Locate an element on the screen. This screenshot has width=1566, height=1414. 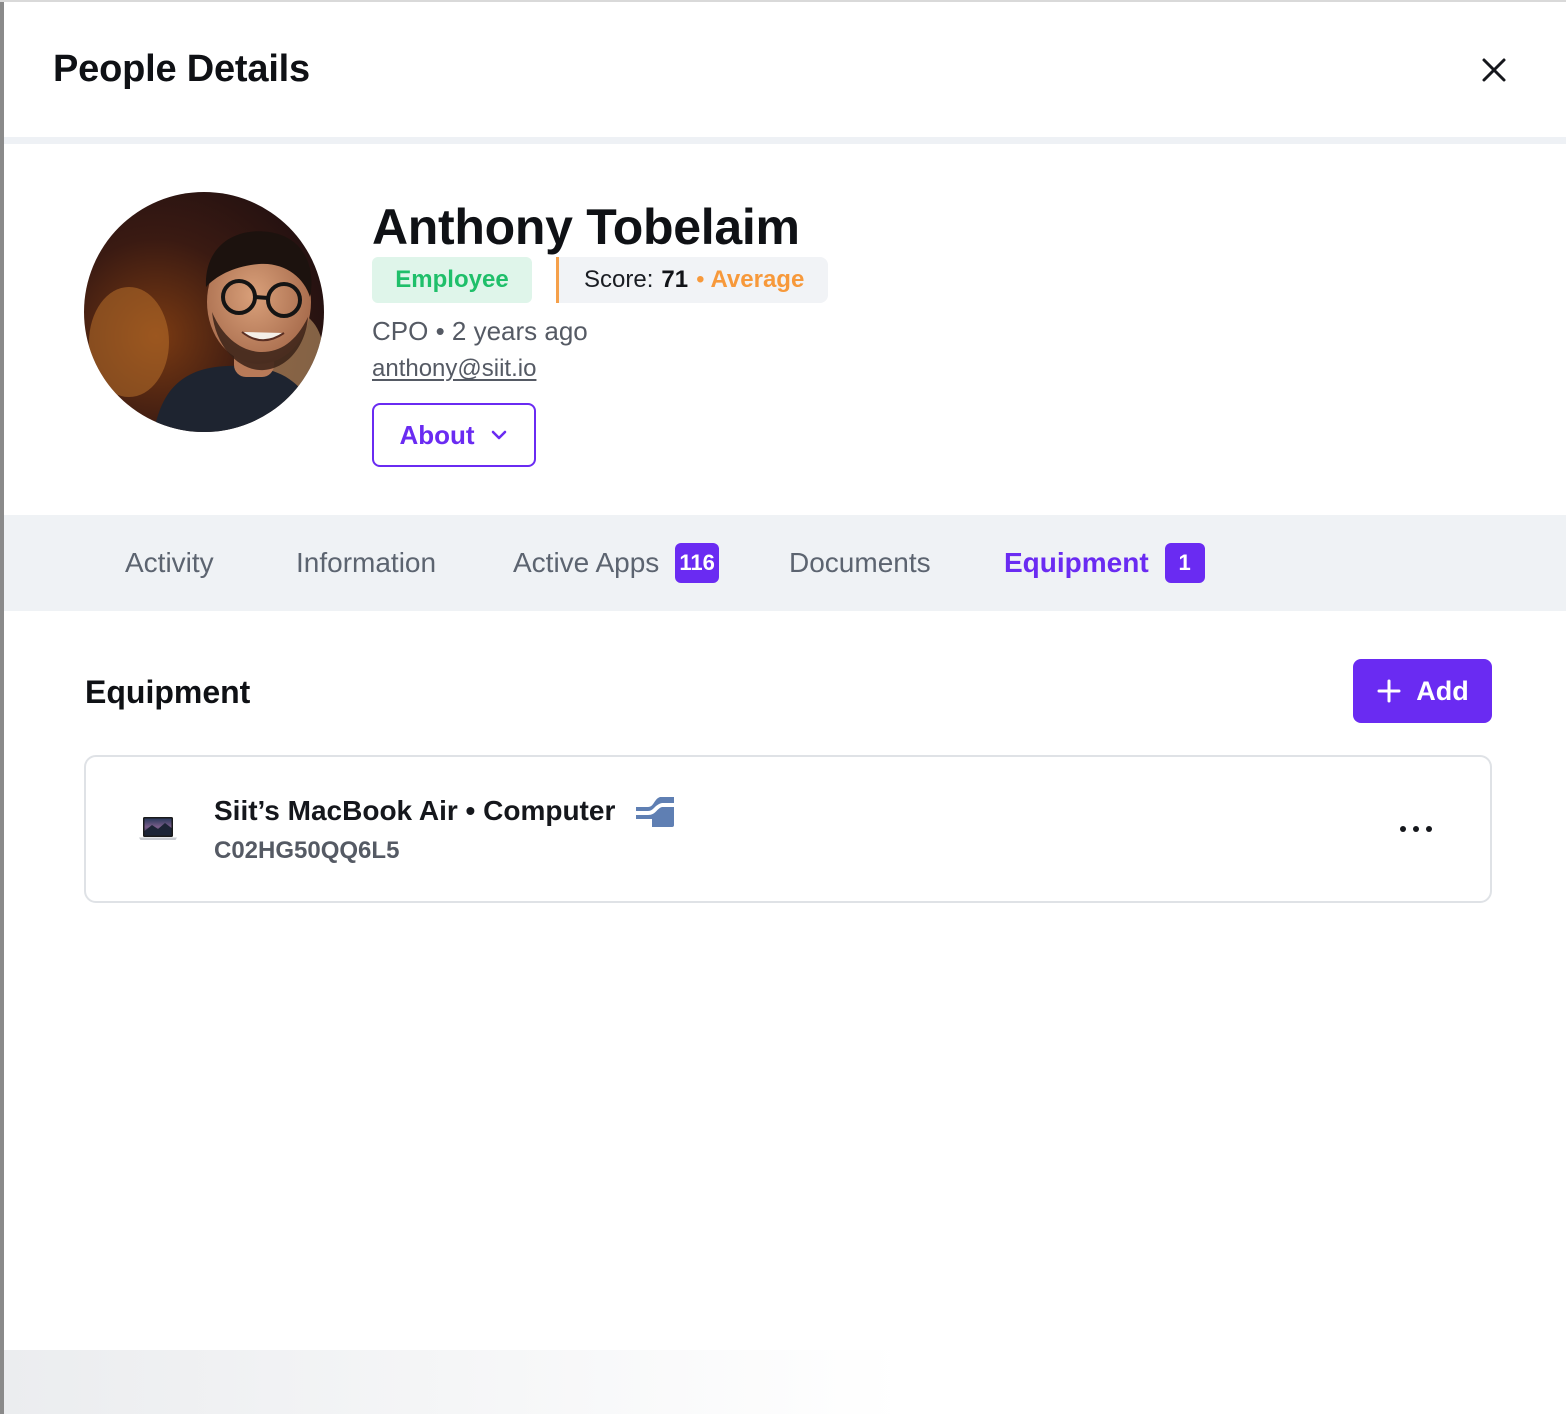
close-button is located at coordinates (1494, 70).